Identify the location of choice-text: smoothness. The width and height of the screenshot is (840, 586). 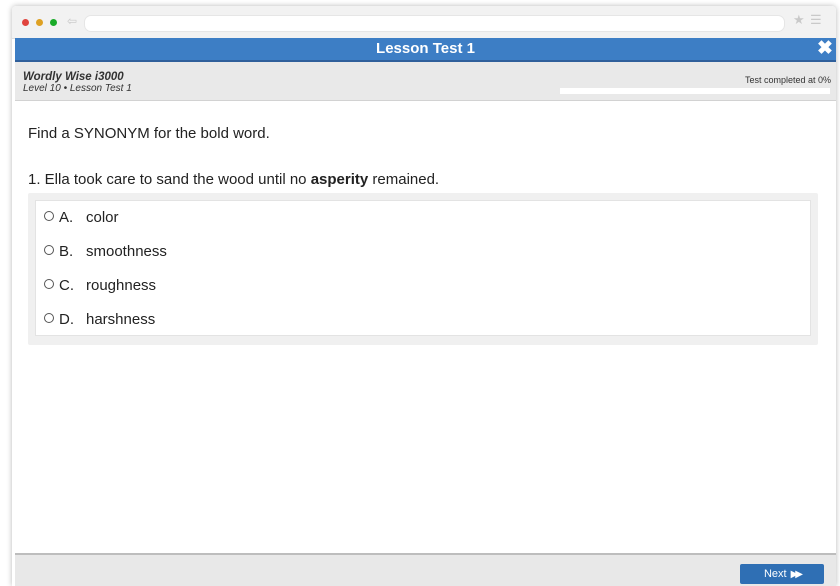
(126, 251).